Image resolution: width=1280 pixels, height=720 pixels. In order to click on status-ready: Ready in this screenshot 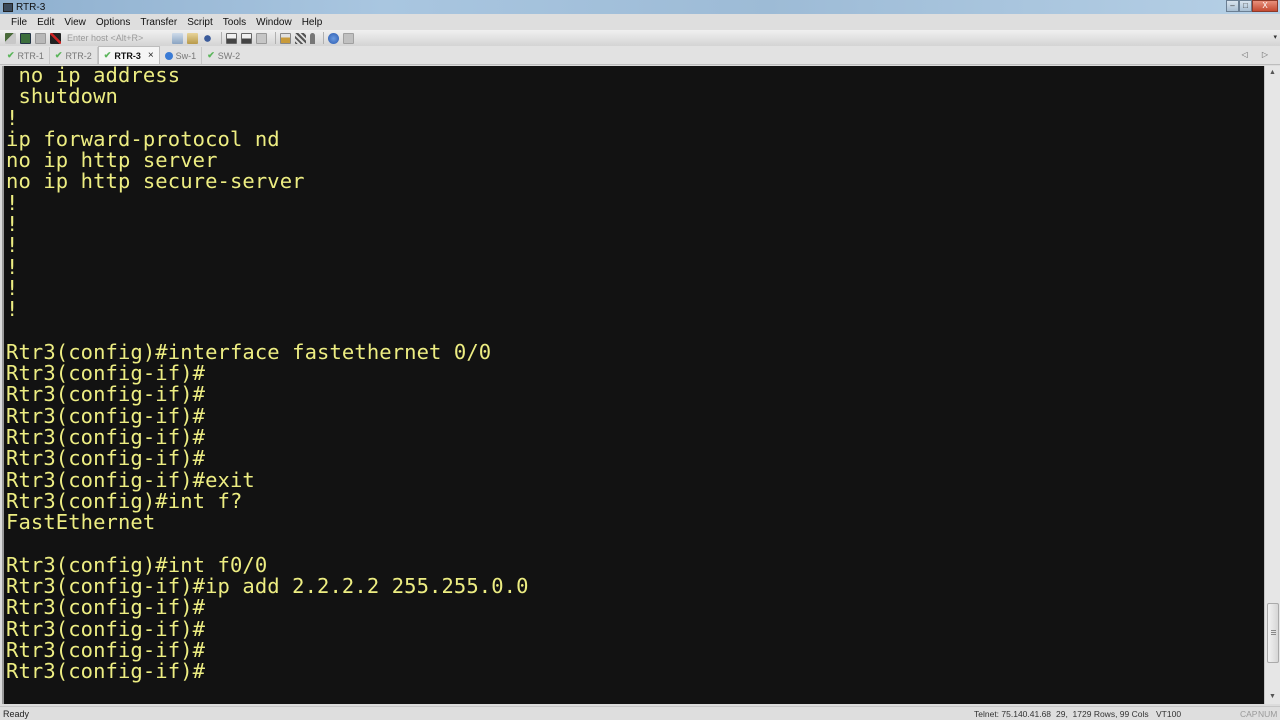, I will do `click(16, 713)`.